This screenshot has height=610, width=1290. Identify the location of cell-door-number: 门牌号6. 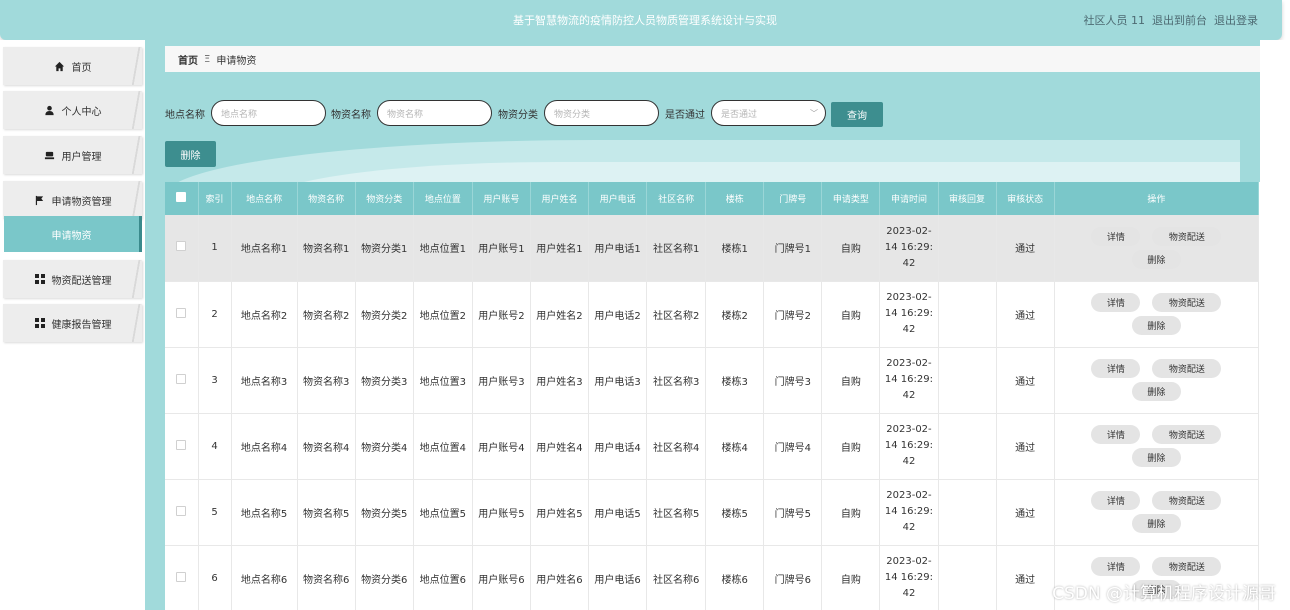
(793, 577).